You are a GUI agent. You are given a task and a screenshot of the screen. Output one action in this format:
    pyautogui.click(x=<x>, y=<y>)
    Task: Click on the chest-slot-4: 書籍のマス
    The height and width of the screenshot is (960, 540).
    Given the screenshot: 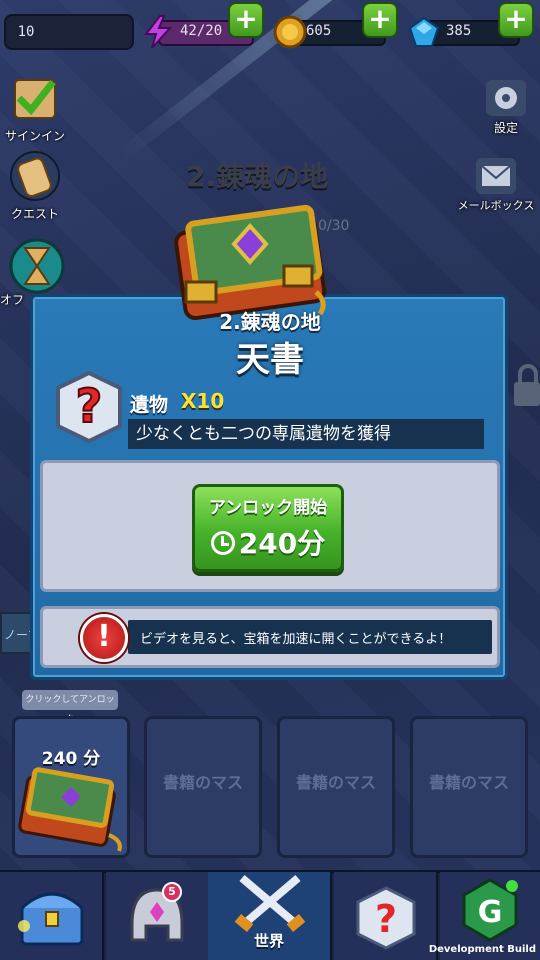 What is the action you would take?
    pyautogui.click(x=469, y=787)
    